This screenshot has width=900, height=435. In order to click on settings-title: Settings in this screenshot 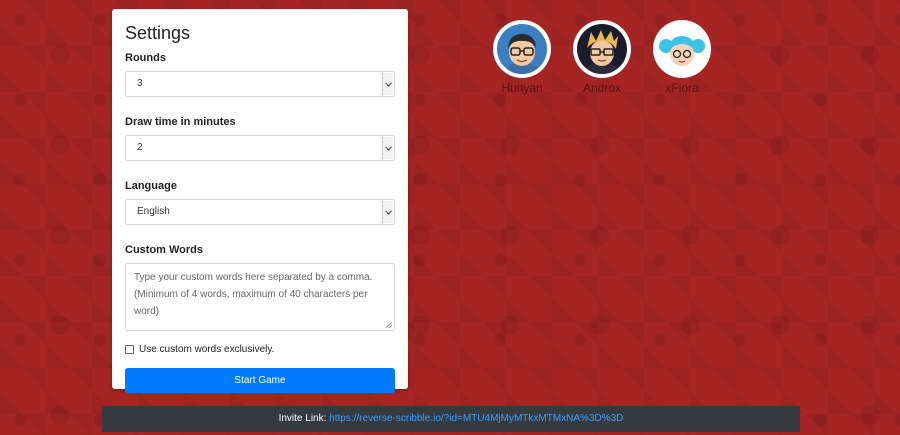, I will do `click(158, 33)`.